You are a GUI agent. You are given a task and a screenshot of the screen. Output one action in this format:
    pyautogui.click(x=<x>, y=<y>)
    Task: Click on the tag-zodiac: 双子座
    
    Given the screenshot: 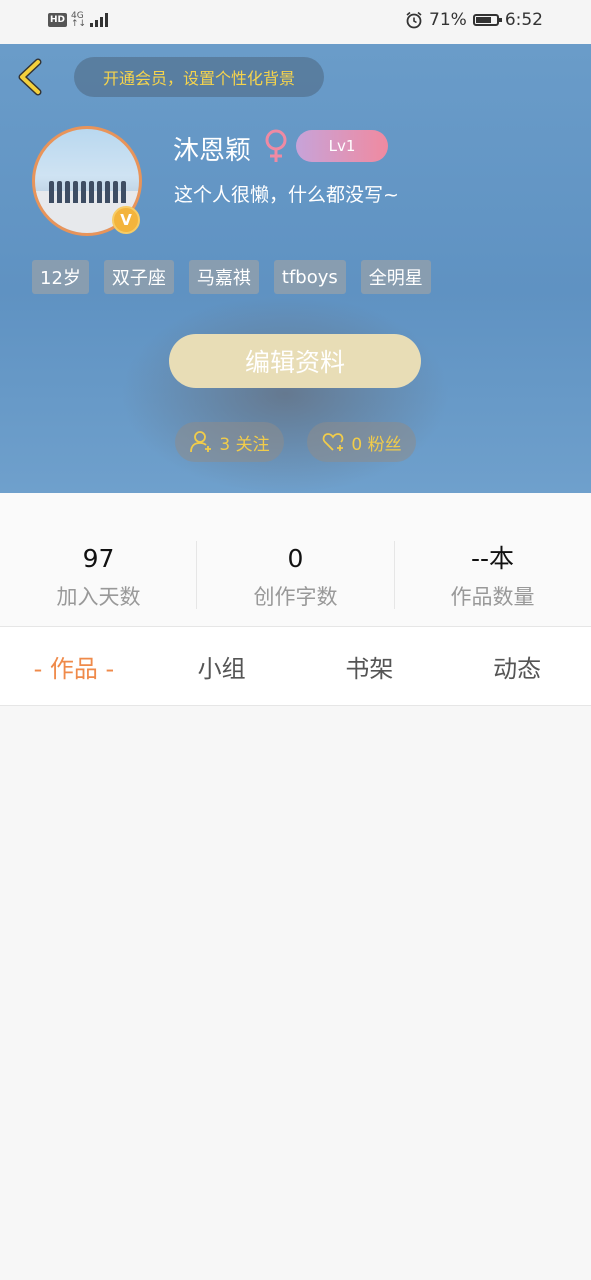 What is the action you would take?
    pyautogui.click(x=138, y=277)
    